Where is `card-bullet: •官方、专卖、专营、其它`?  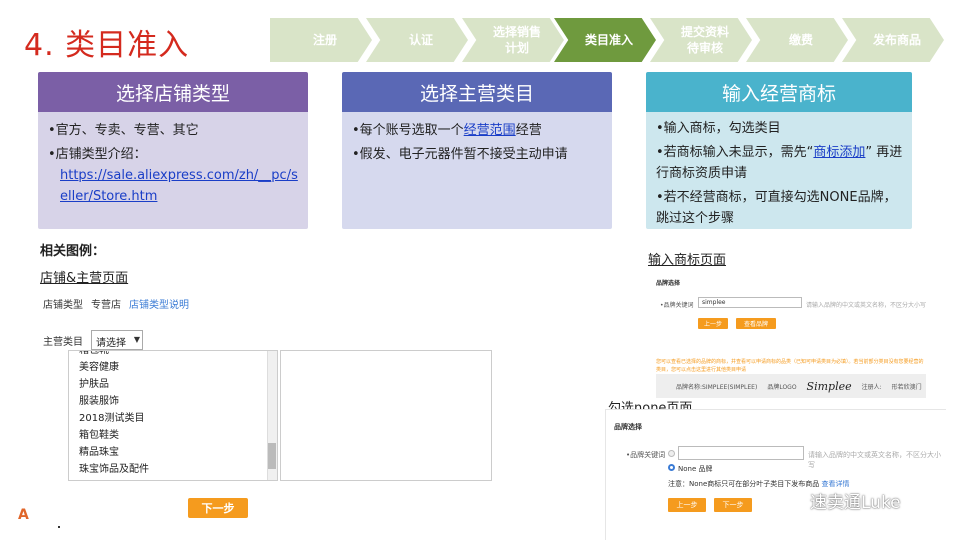
card-bullet: •官方、专卖、专营、其它 is located at coordinates (123, 130).